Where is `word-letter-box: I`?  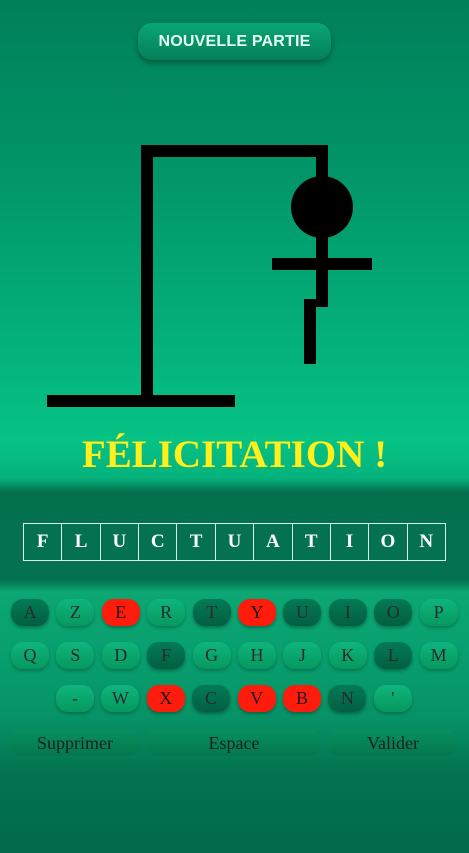 word-letter-box: I is located at coordinates (349, 542).